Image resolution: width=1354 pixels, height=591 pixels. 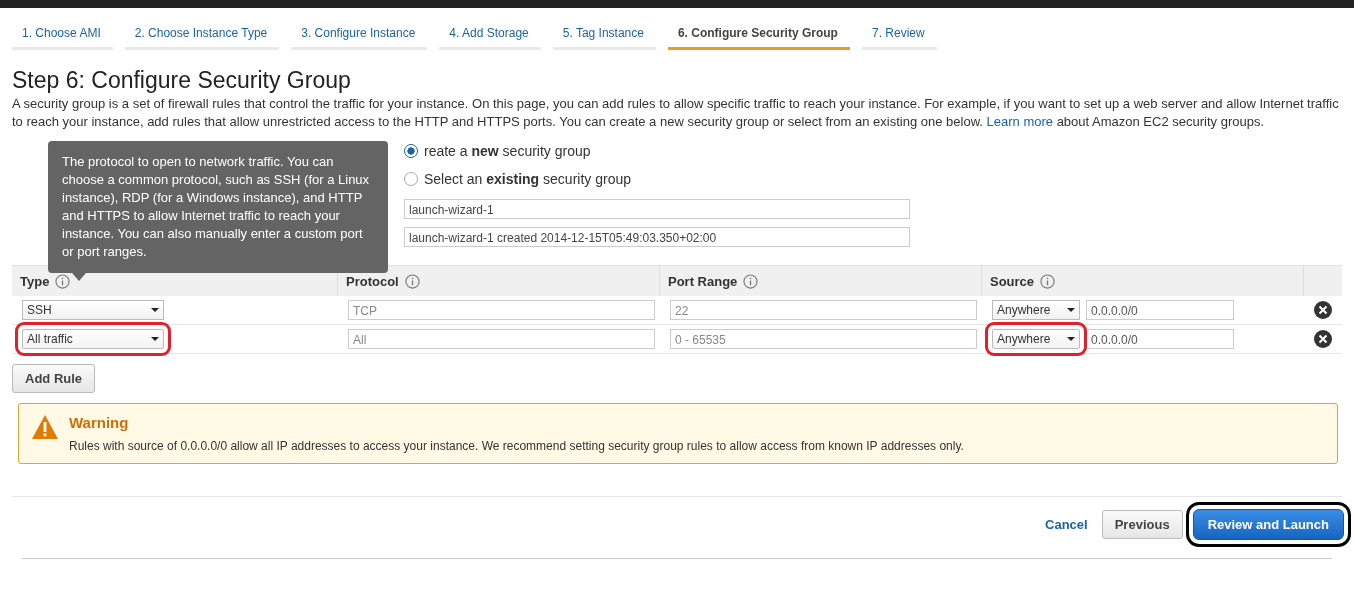 What do you see at coordinates (54, 378) in the screenshot?
I see `add-rule-button: Add Rule` at bounding box center [54, 378].